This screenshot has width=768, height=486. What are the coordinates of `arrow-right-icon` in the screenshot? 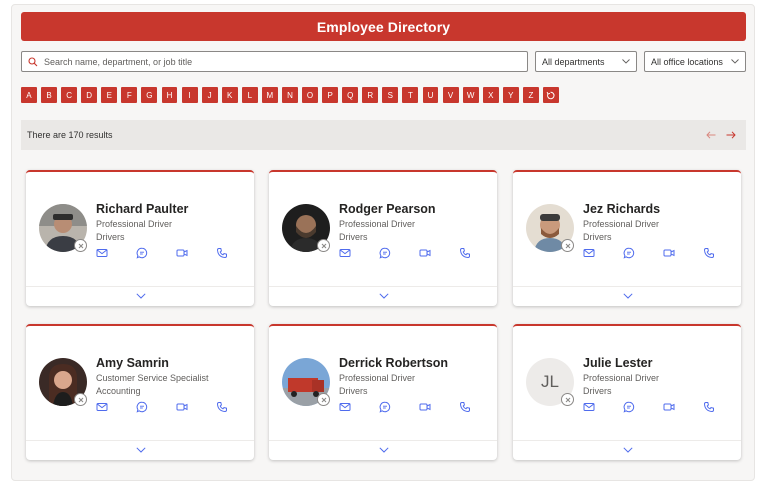 It's located at (731, 135).